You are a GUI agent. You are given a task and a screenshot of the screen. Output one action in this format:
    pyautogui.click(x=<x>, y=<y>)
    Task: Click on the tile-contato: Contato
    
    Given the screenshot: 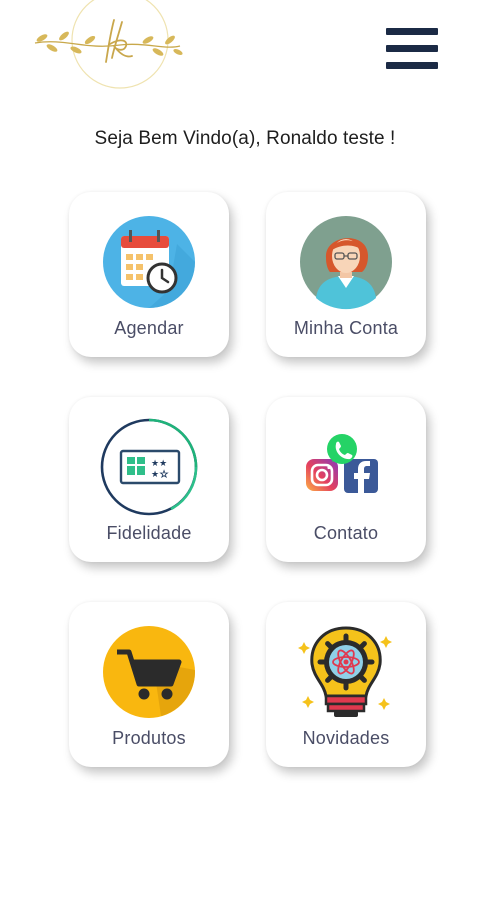 What is the action you would take?
    pyautogui.click(x=346, y=479)
    